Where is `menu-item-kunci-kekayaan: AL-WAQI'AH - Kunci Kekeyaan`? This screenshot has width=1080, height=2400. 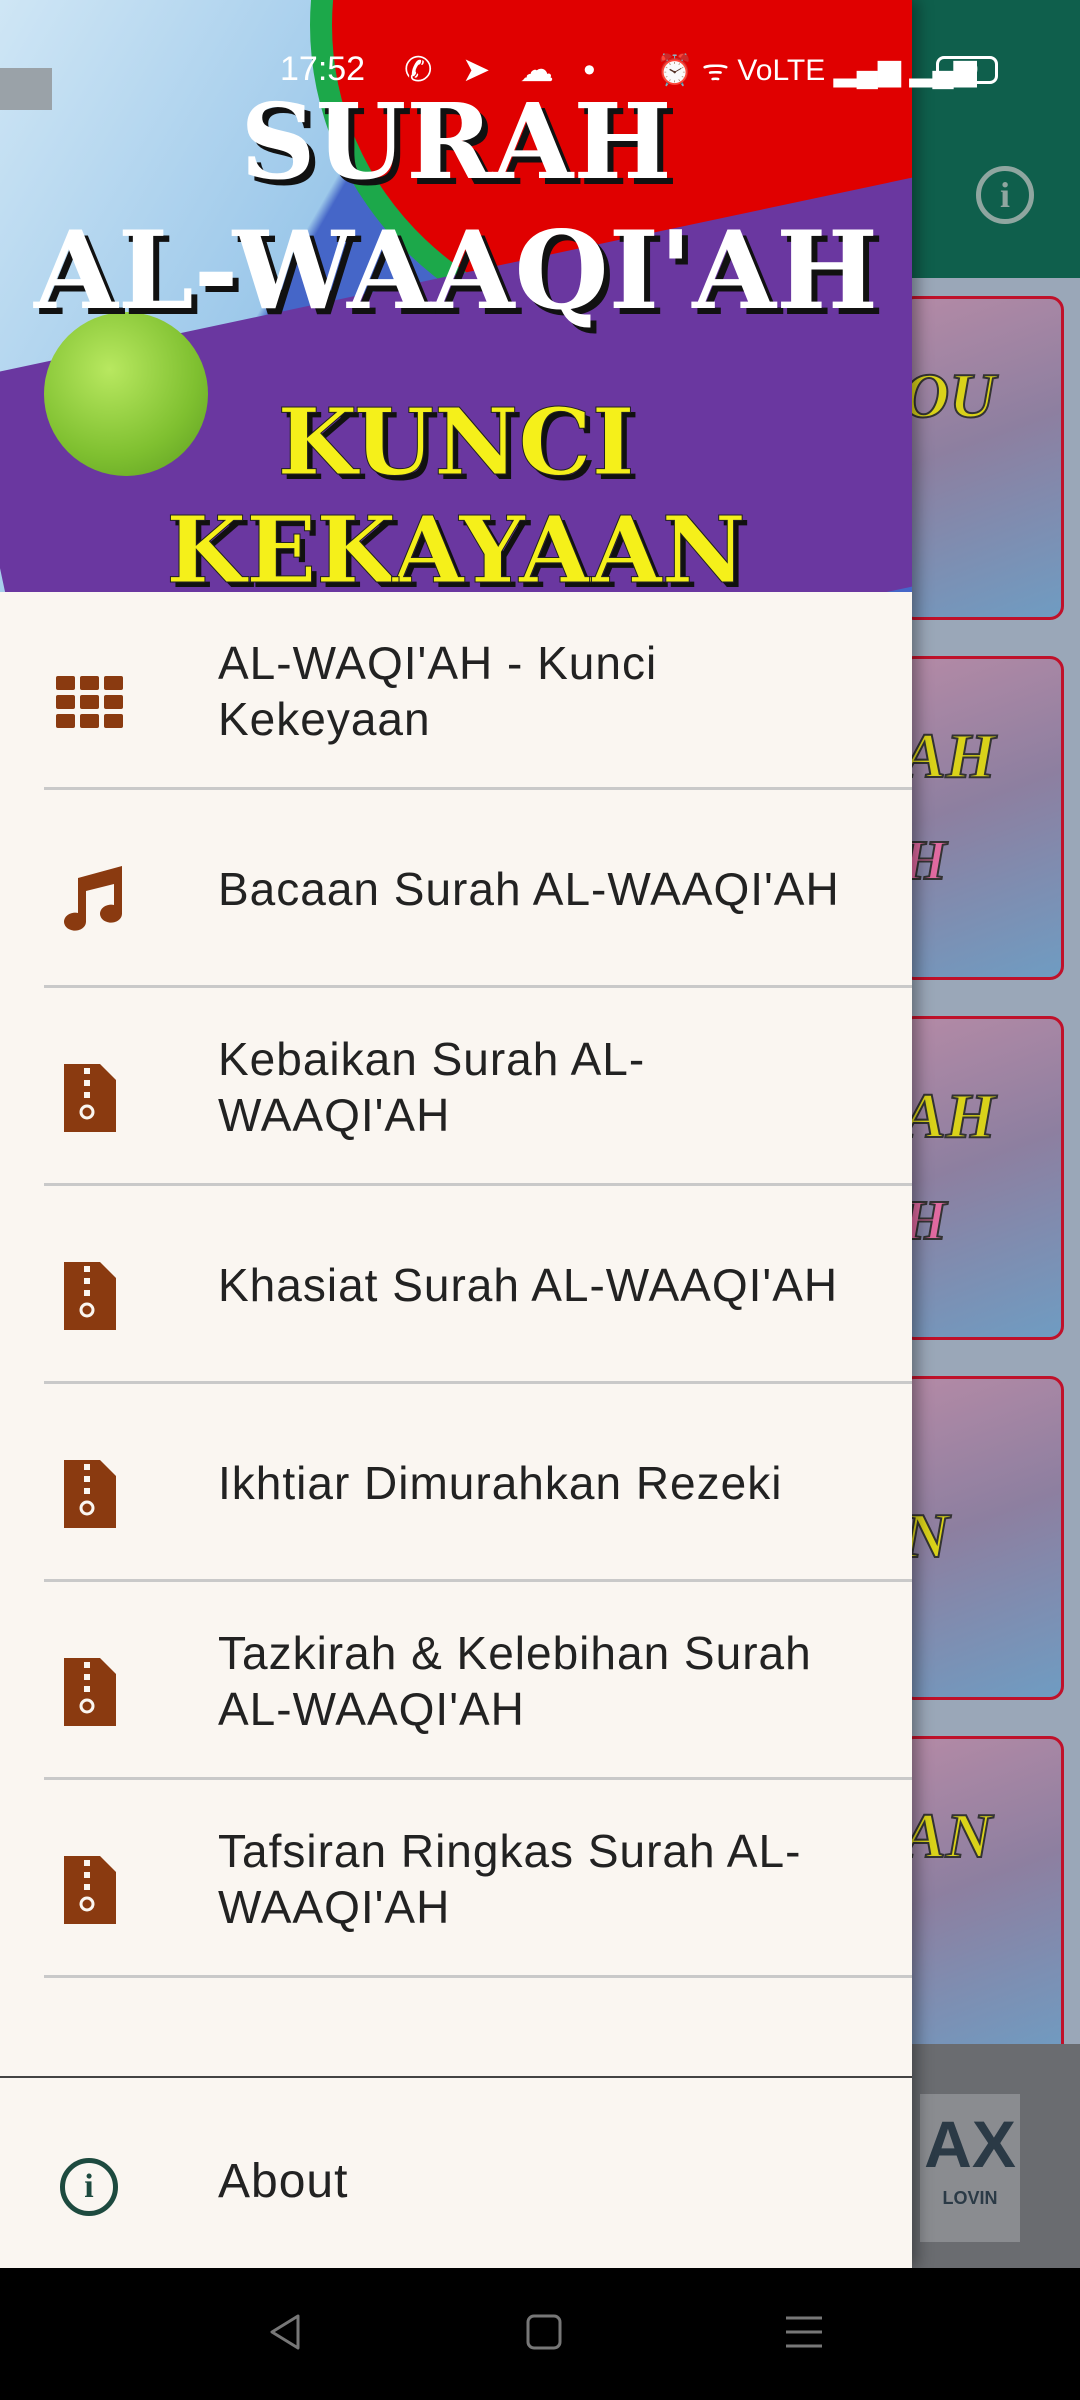
menu-item-kunci-kekayaan: AL-WAQI'AH - Kunci Kekeyaan is located at coordinates (456, 691).